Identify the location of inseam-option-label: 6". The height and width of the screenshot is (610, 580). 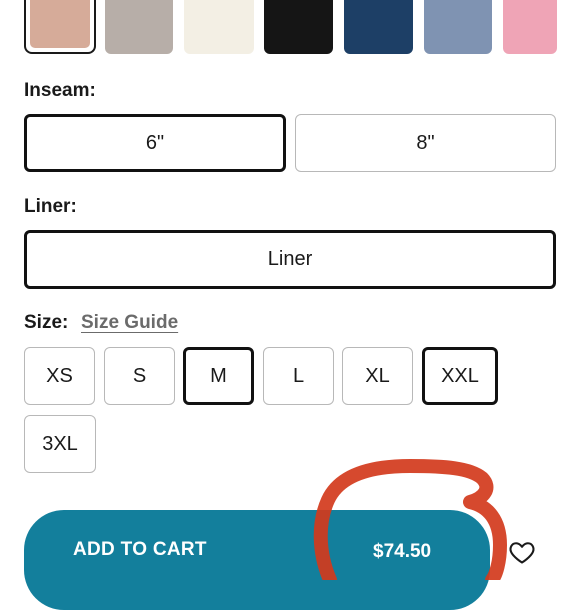
(155, 142).